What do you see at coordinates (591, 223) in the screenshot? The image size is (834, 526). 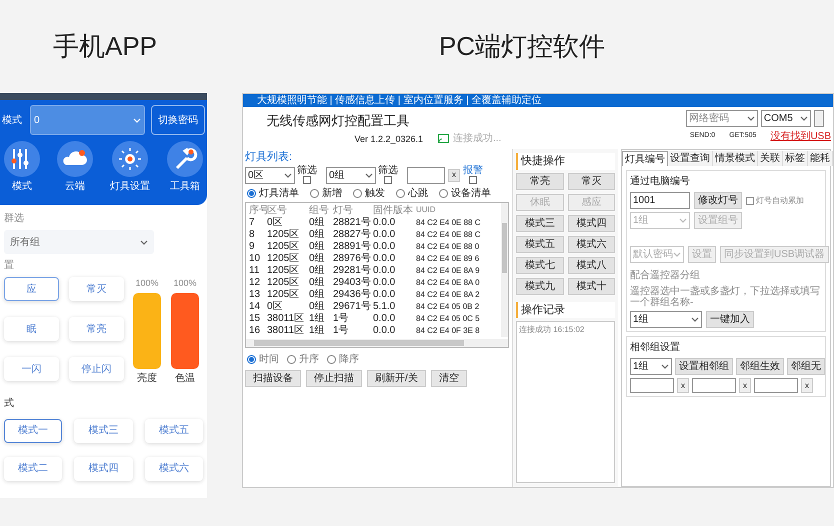 I see `quick-action-button: 模式四` at bounding box center [591, 223].